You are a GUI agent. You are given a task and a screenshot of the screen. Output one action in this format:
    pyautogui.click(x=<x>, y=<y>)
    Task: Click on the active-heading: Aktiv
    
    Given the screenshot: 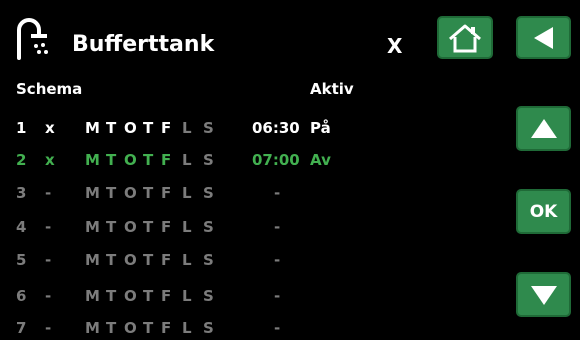 What is the action you would take?
    pyautogui.click(x=332, y=89)
    